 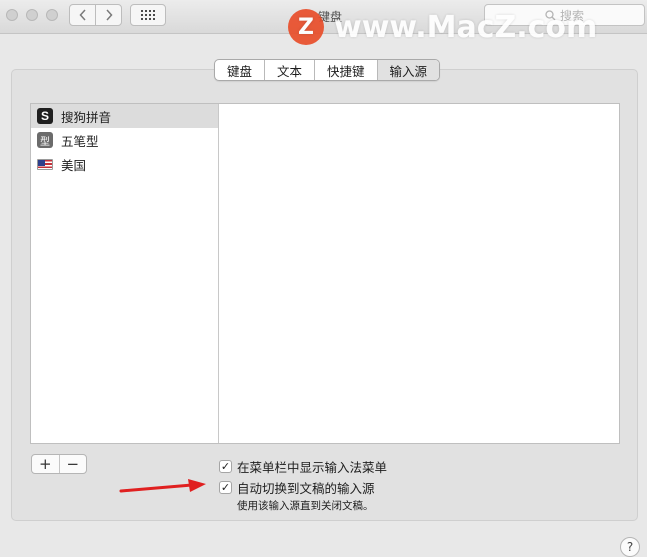 What do you see at coordinates (52, 15) in the screenshot?
I see `zoom-window-button` at bounding box center [52, 15].